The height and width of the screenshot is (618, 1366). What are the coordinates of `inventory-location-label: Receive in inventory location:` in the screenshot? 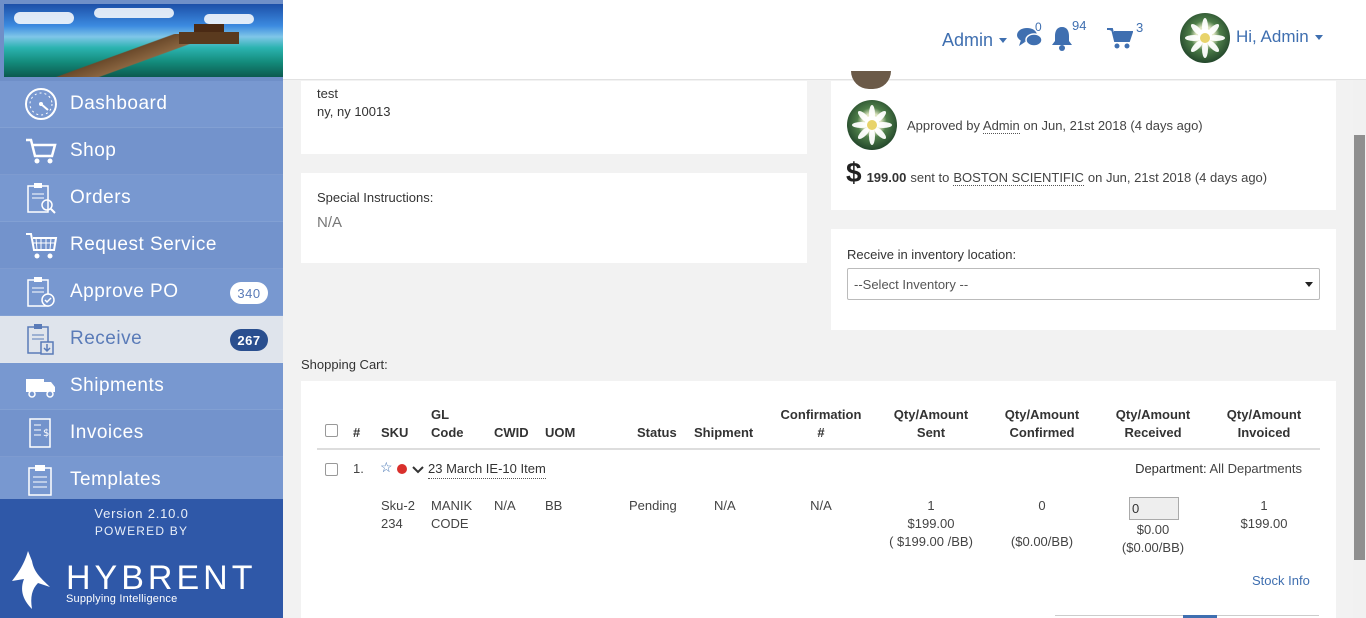 It's located at (932, 254).